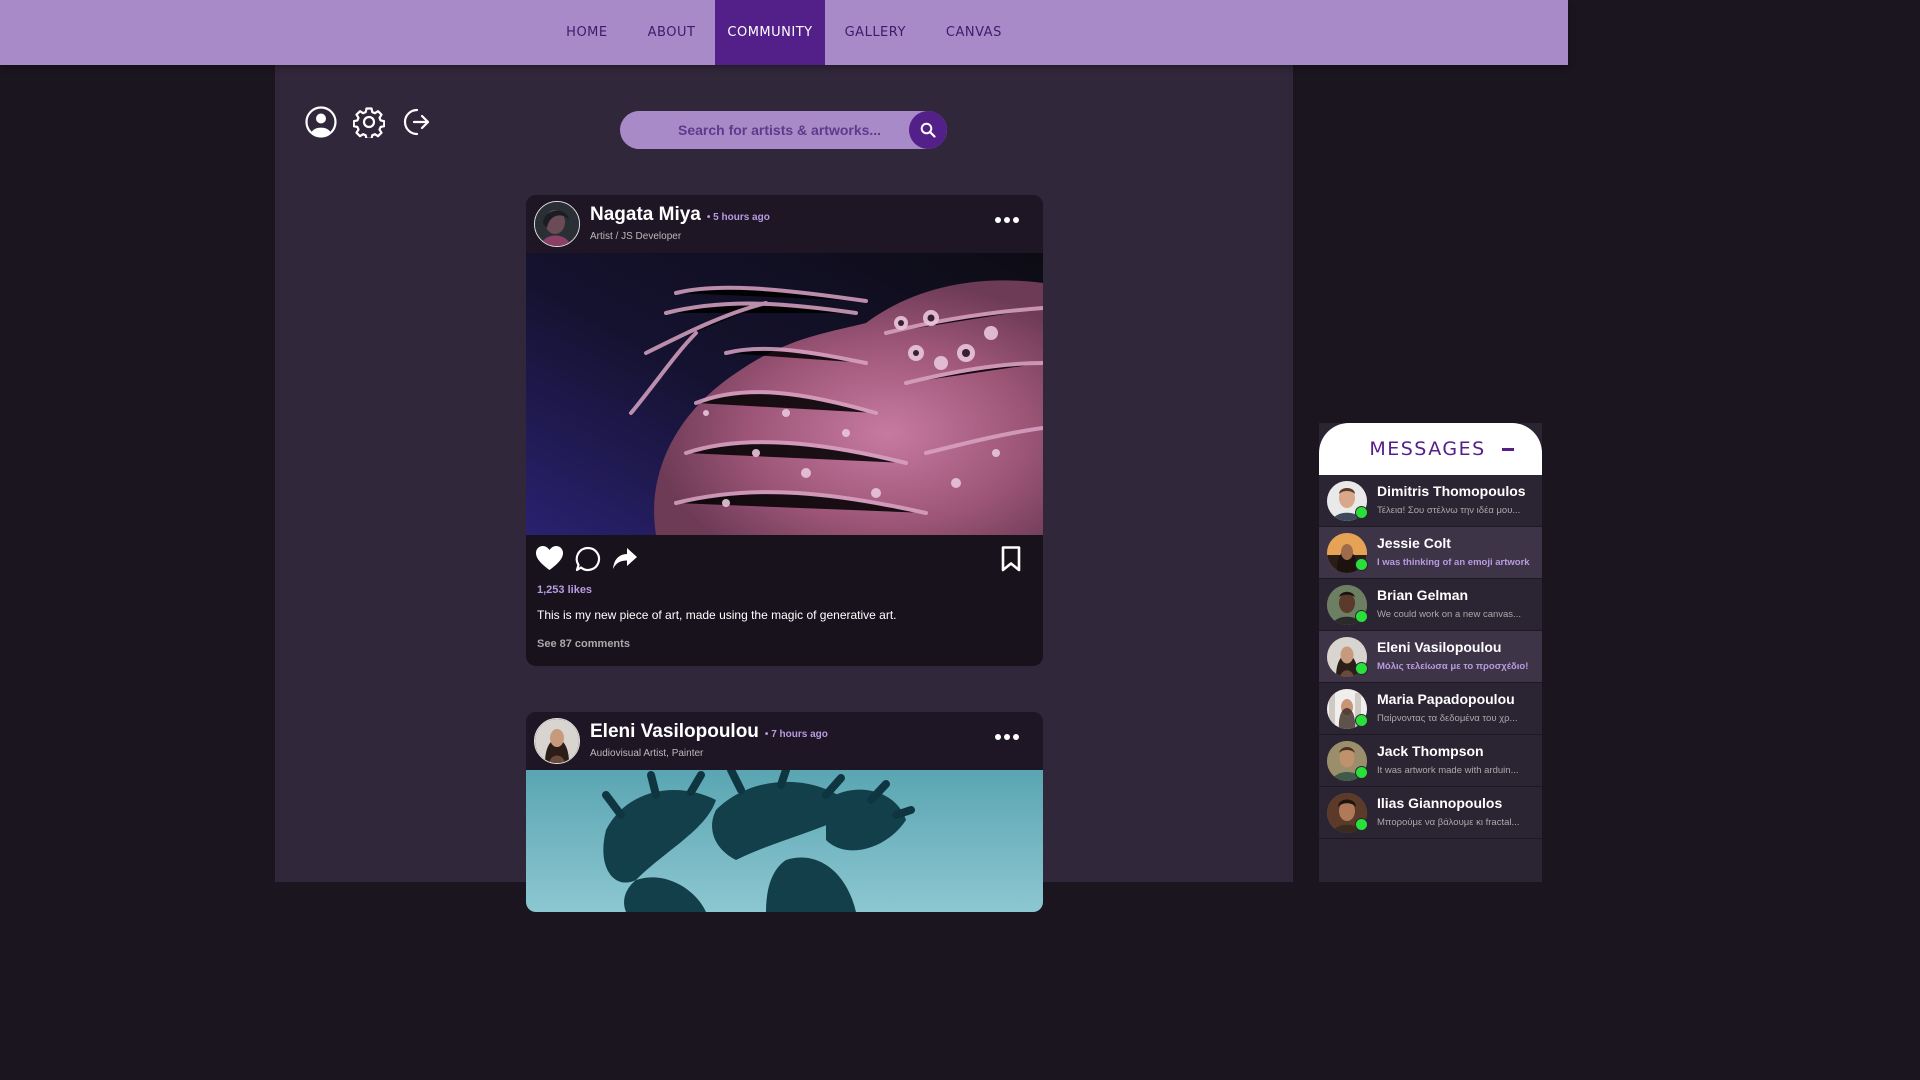  I want to click on post-author-line: Nagata Miya • 5 hours ago, so click(680, 215).